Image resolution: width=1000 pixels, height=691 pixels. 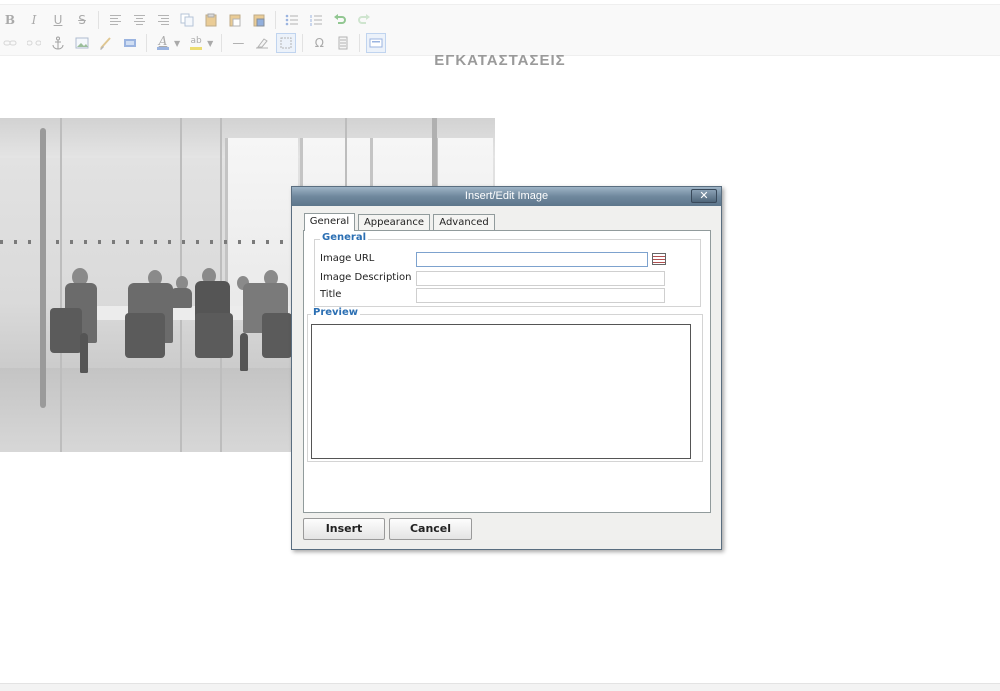 What do you see at coordinates (139, 20) in the screenshot?
I see `align-center-icon` at bounding box center [139, 20].